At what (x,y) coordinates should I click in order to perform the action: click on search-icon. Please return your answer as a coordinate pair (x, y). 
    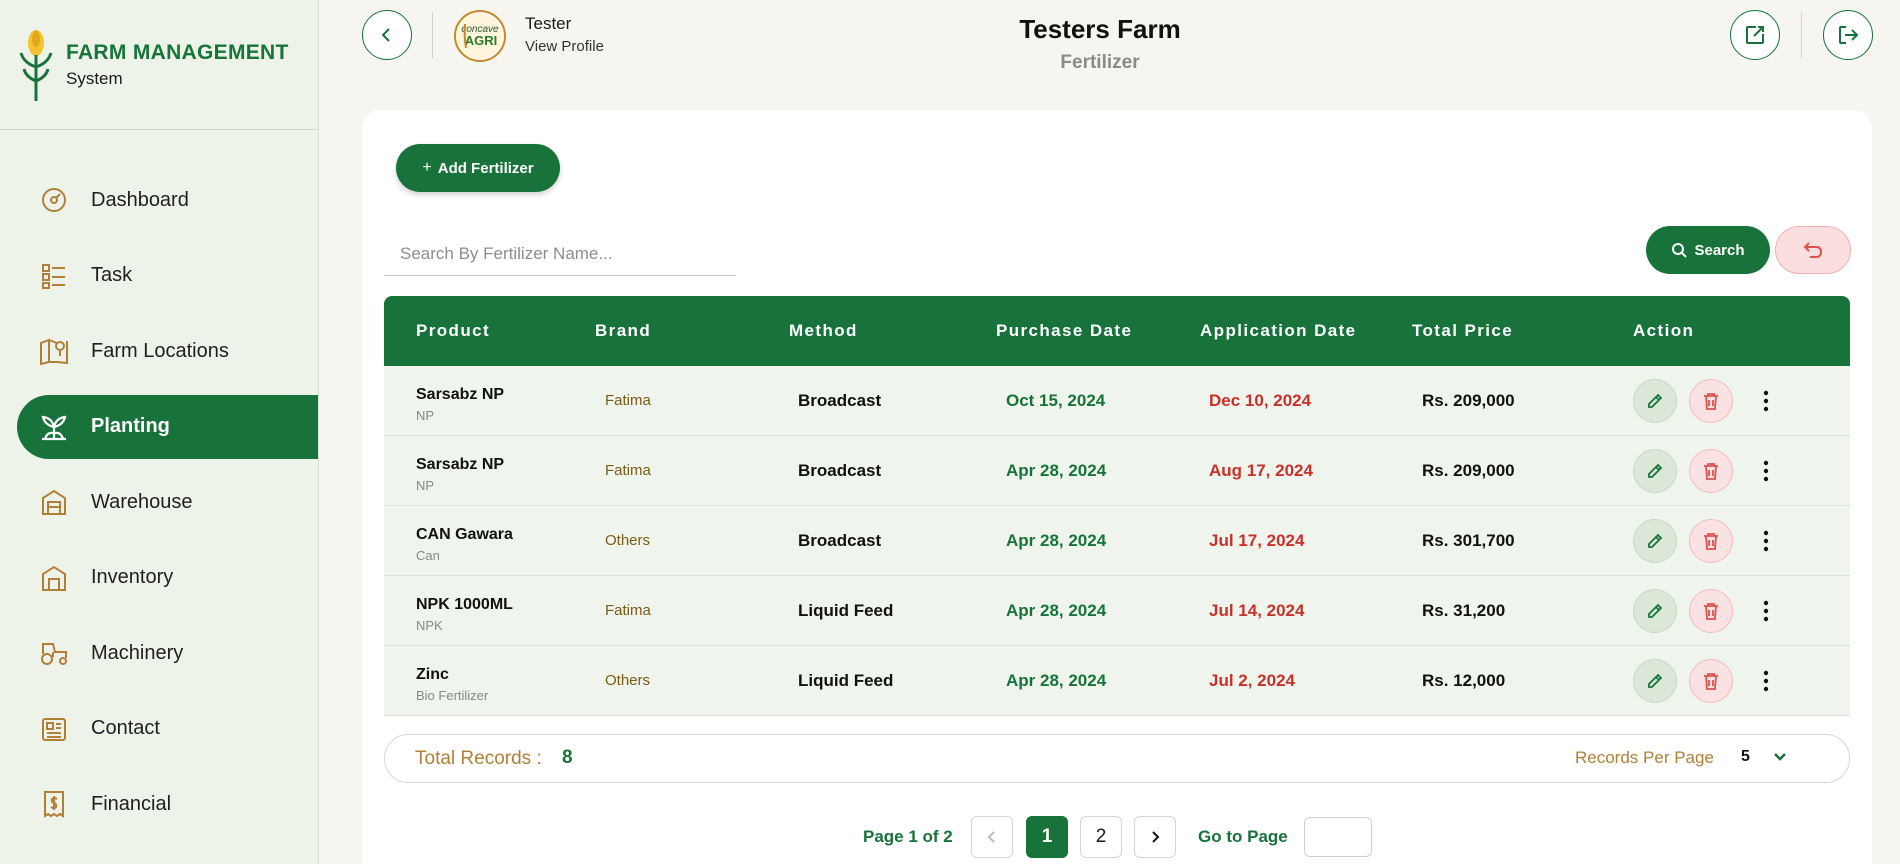
    Looking at the image, I should click on (1680, 250).